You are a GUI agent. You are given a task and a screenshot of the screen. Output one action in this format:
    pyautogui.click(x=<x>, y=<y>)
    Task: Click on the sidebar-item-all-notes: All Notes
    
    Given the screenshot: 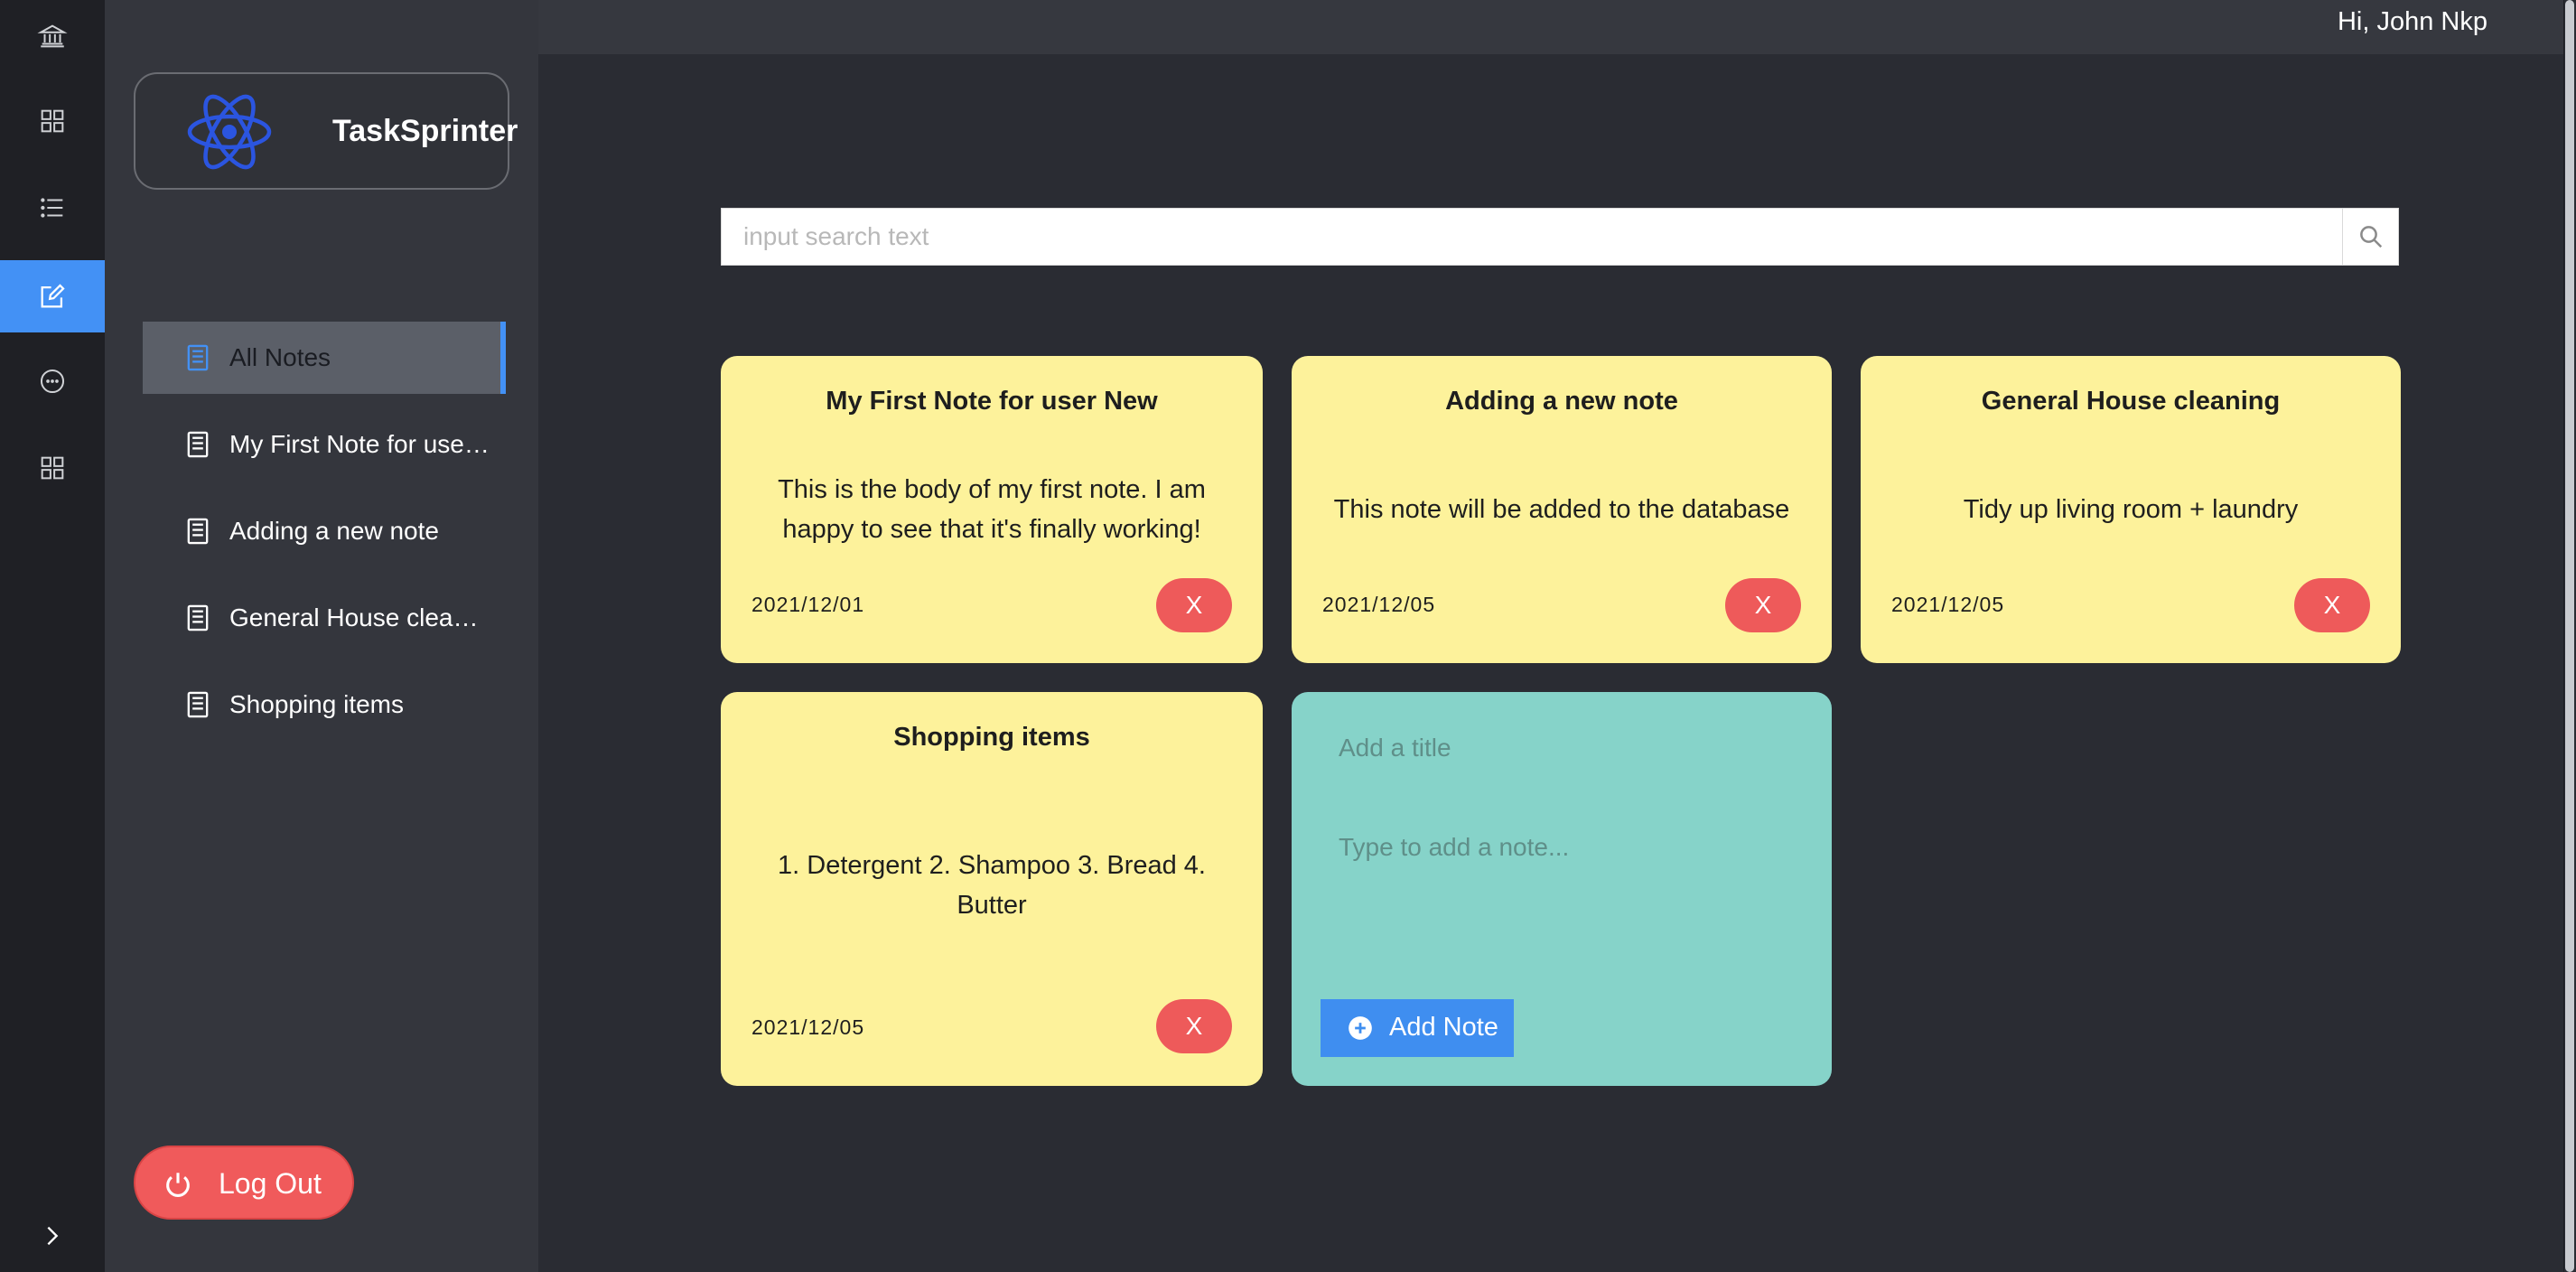 What is the action you would take?
    pyautogui.click(x=324, y=358)
    